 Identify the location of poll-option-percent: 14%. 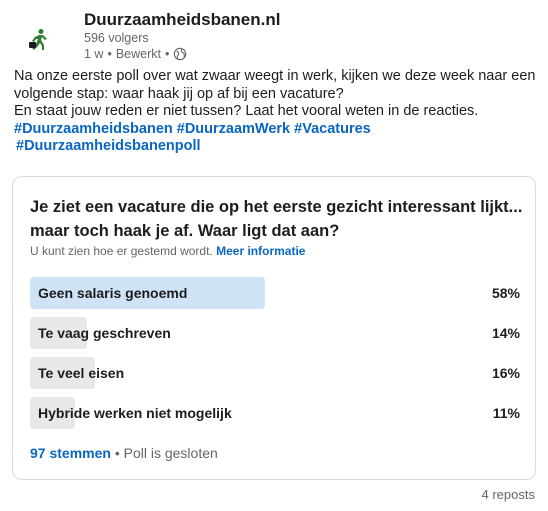
(505, 333).